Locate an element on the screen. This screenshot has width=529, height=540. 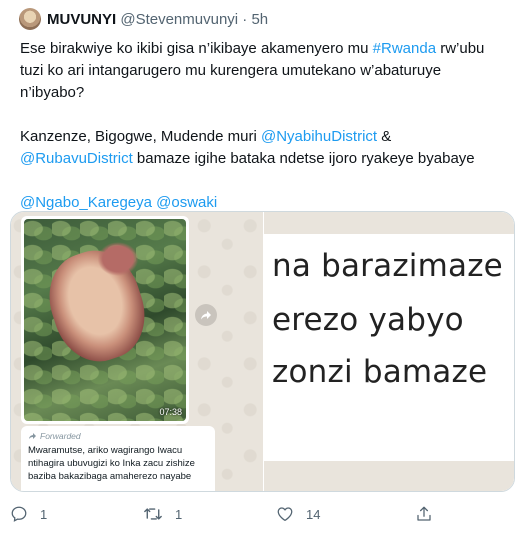
retweet-count: 1 is located at coordinates (179, 514).